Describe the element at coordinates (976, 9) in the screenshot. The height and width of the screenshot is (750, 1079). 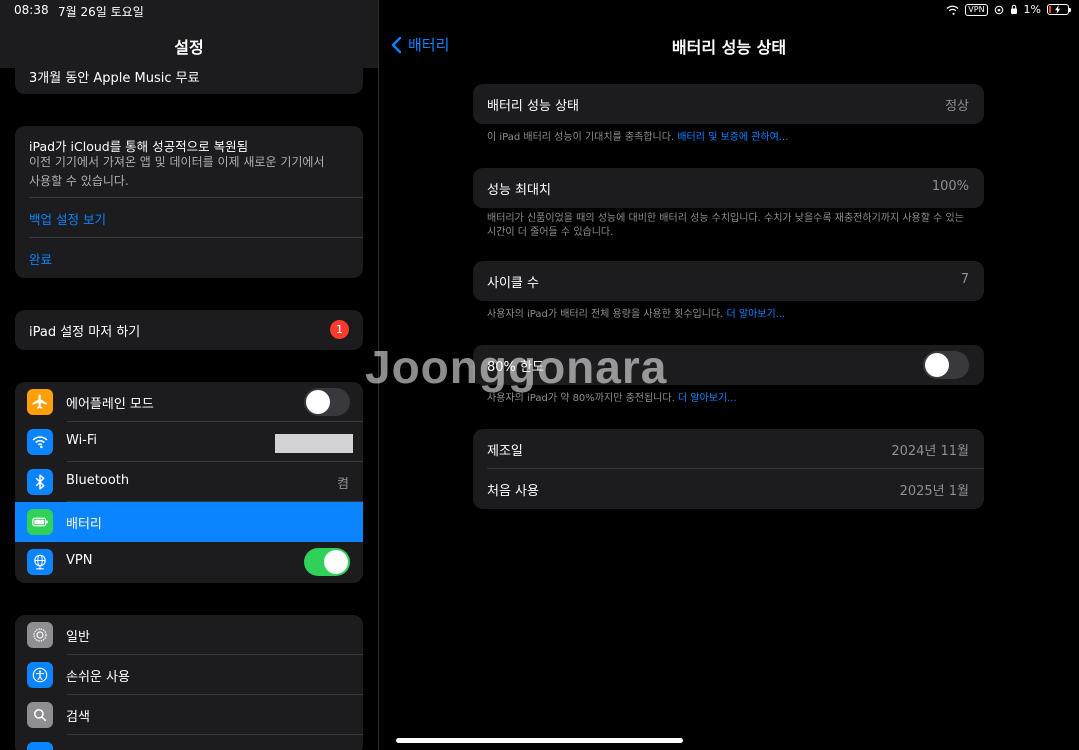
I see `vpn-status-badge: VPN` at that location.